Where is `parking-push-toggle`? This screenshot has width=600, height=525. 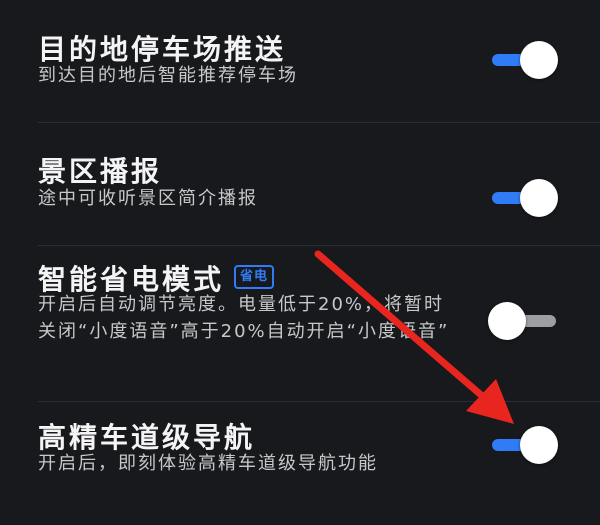 parking-push-toggle is located at coordinates (523, 60).